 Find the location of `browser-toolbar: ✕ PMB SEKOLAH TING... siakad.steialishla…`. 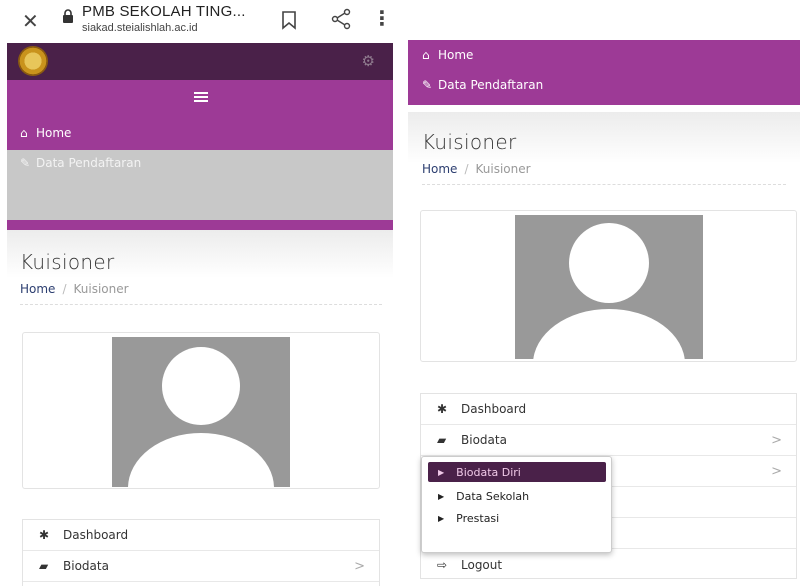

browser-toolbar: ✕ PMB SEKOLAH TING... siakad.steialishla… is located at coordinates (200, 20).